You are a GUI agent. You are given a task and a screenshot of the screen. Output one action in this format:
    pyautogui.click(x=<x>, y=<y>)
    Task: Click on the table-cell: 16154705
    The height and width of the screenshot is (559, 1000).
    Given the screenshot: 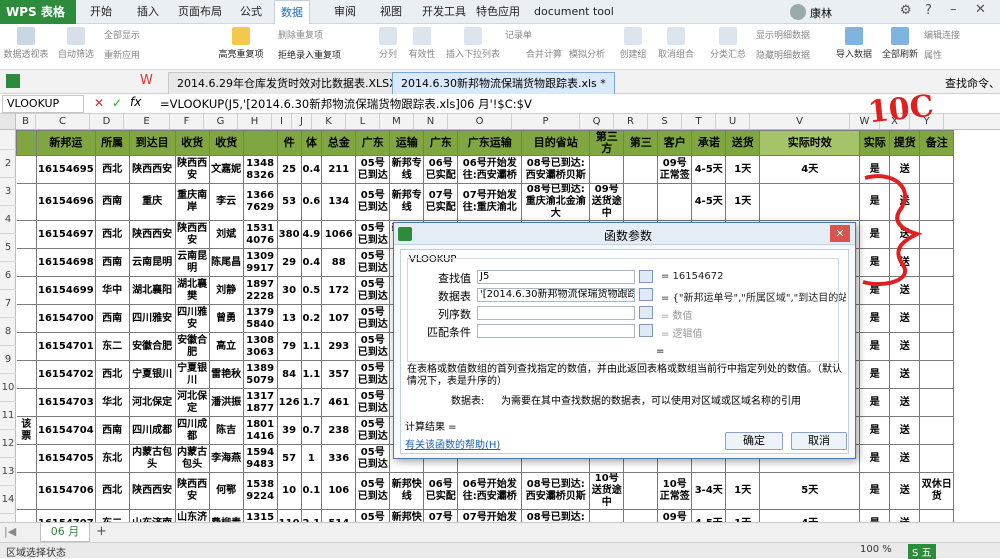 What is the action you would take?
    pyautogui.click(x=66, y=458)
    